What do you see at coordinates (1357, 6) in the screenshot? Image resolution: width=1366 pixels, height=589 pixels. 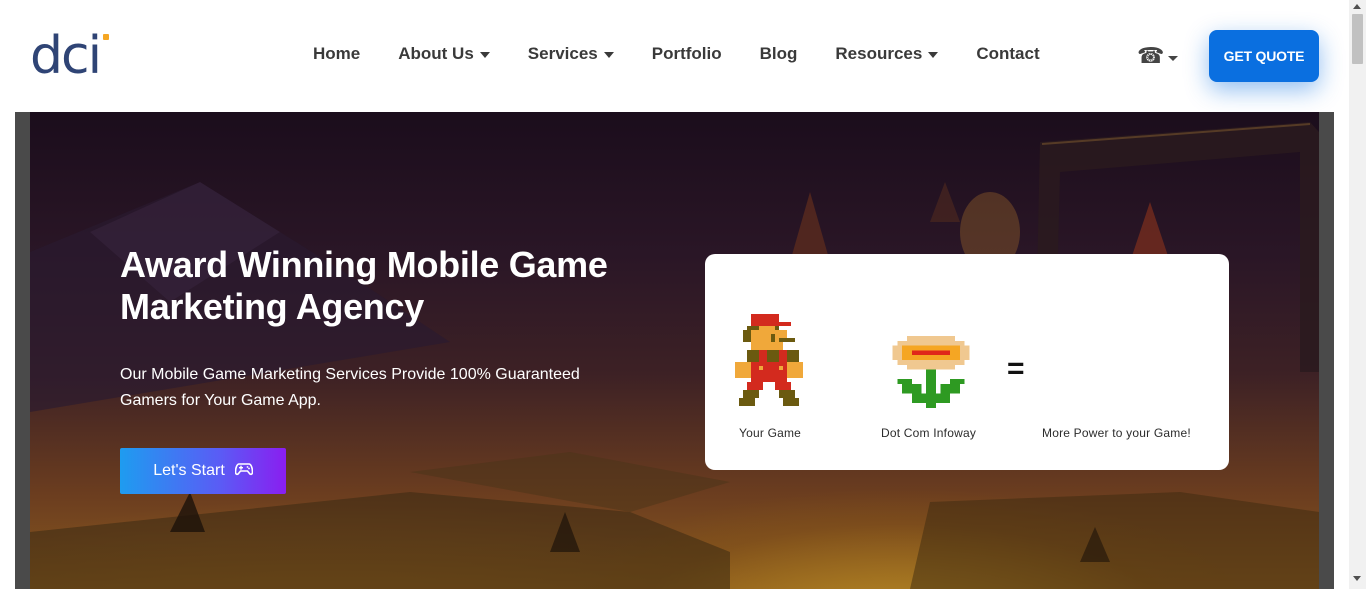 I see `scroll-up-arrow-icon` at bounding box center [1357, 6].